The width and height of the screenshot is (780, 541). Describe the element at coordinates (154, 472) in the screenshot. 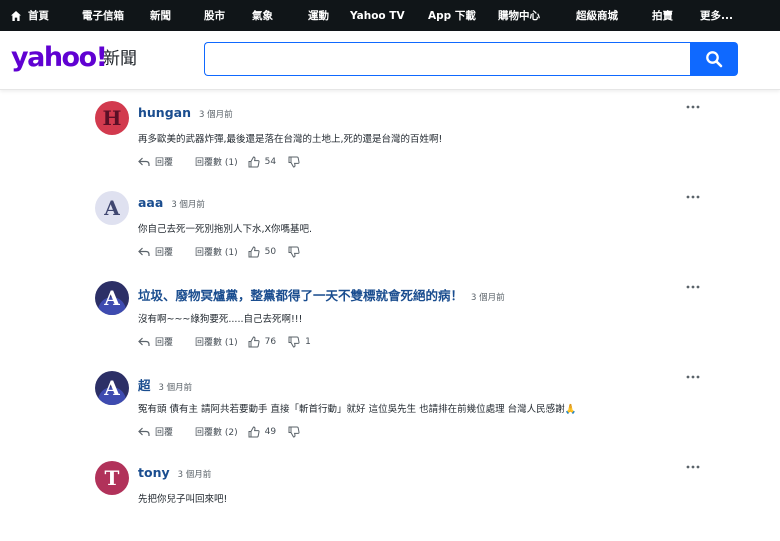

I see `author-name: tony` at that location.